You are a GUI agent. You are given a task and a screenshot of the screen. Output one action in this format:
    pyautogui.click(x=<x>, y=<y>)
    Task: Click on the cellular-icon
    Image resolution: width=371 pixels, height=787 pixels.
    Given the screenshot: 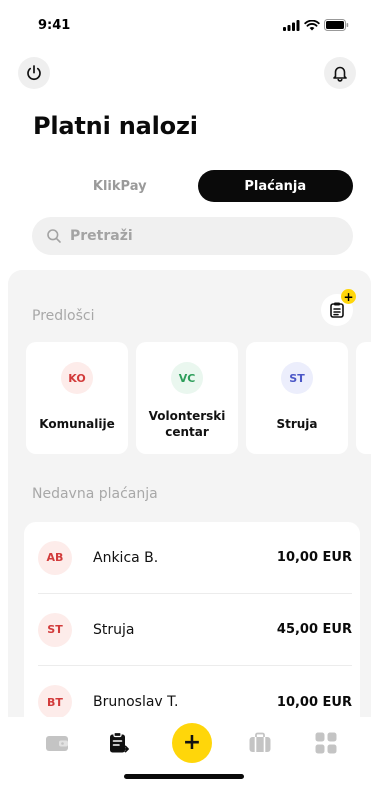 What is the action you would take?
    pyautogui.click(x=291, y=25)
    